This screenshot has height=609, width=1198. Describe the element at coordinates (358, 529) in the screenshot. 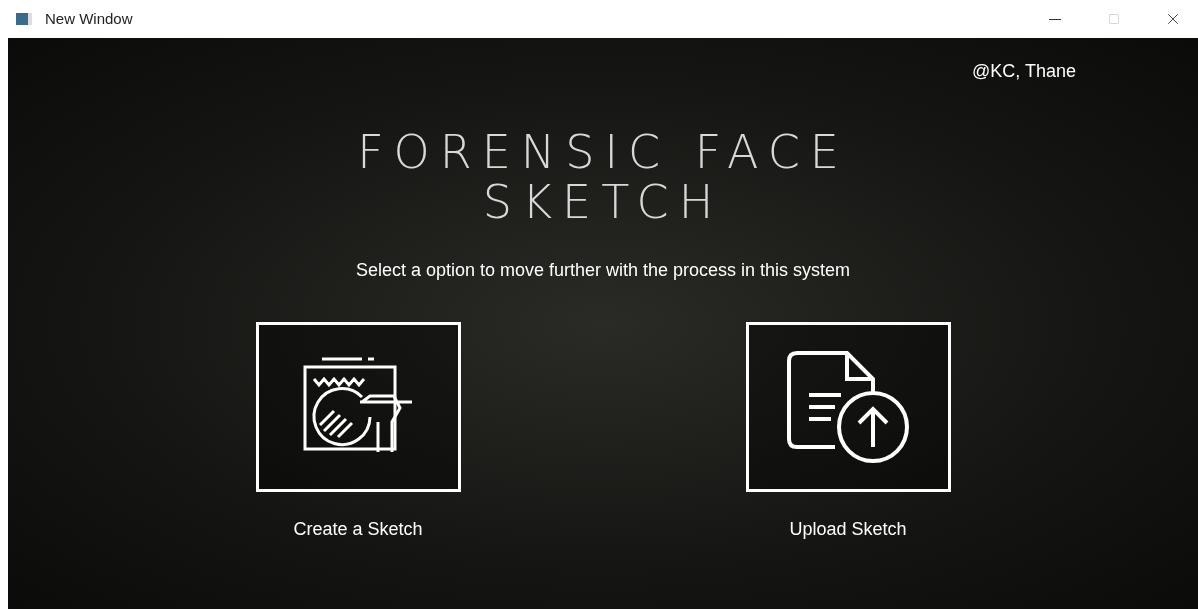

I see `option-label: Create a Sketch` at that location.